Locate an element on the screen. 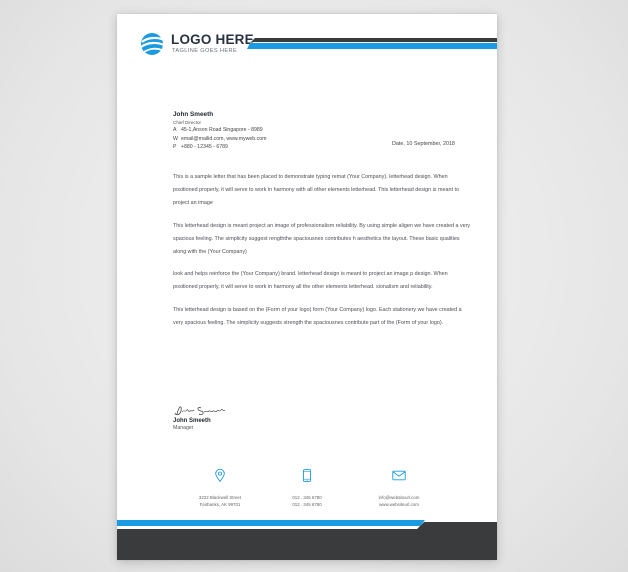  footer-email: info@websiteurl.com www.websiteurl.com is located at coordinates (399, 488).